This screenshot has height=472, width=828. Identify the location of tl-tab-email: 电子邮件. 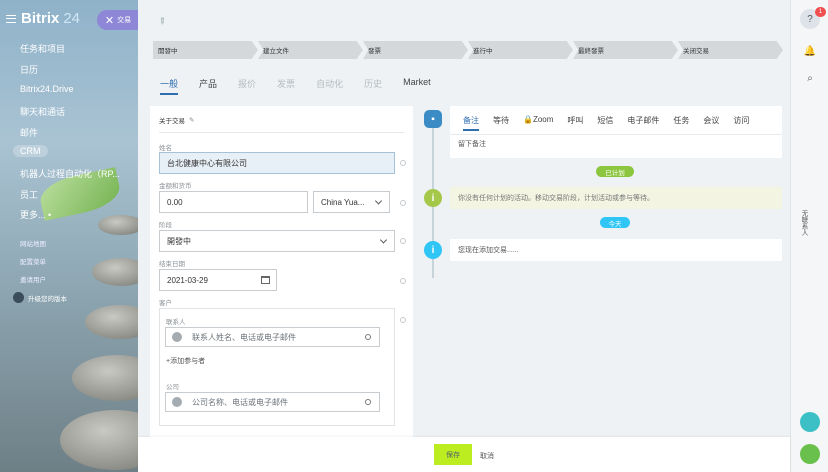
(643, 123).